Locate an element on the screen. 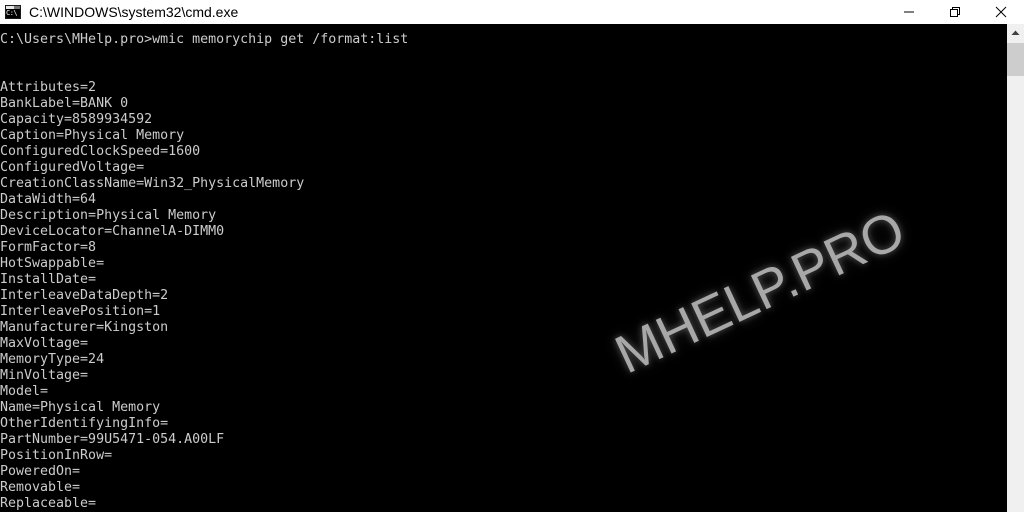 This screenshot has width=1024, height=512. console-line: Description=Physical Memory is located at coordinates (108, 215).